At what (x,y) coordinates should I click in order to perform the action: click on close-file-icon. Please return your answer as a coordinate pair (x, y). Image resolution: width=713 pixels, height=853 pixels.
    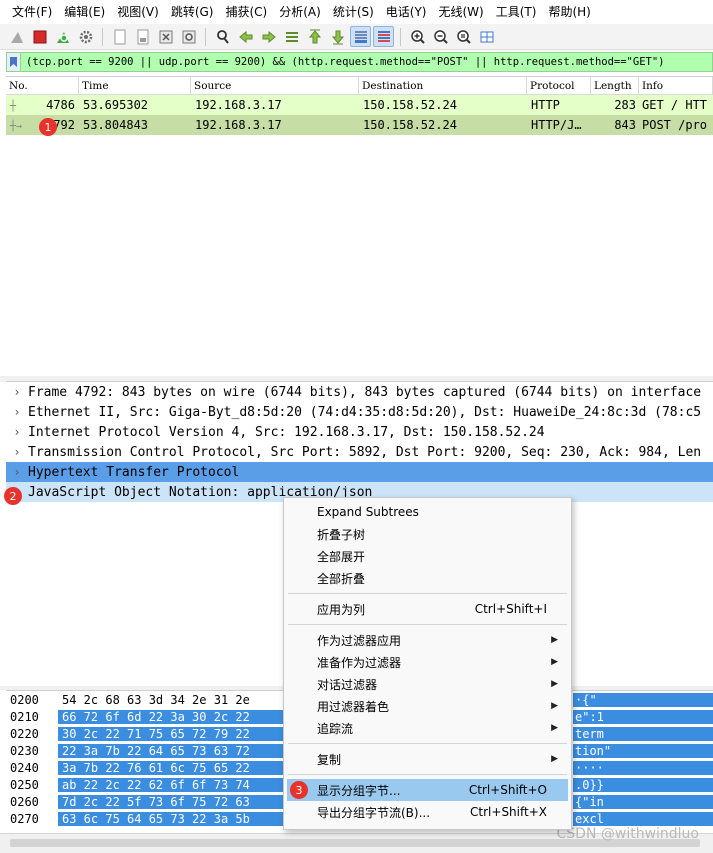
    Looking at the image, I should click on (165, 36).